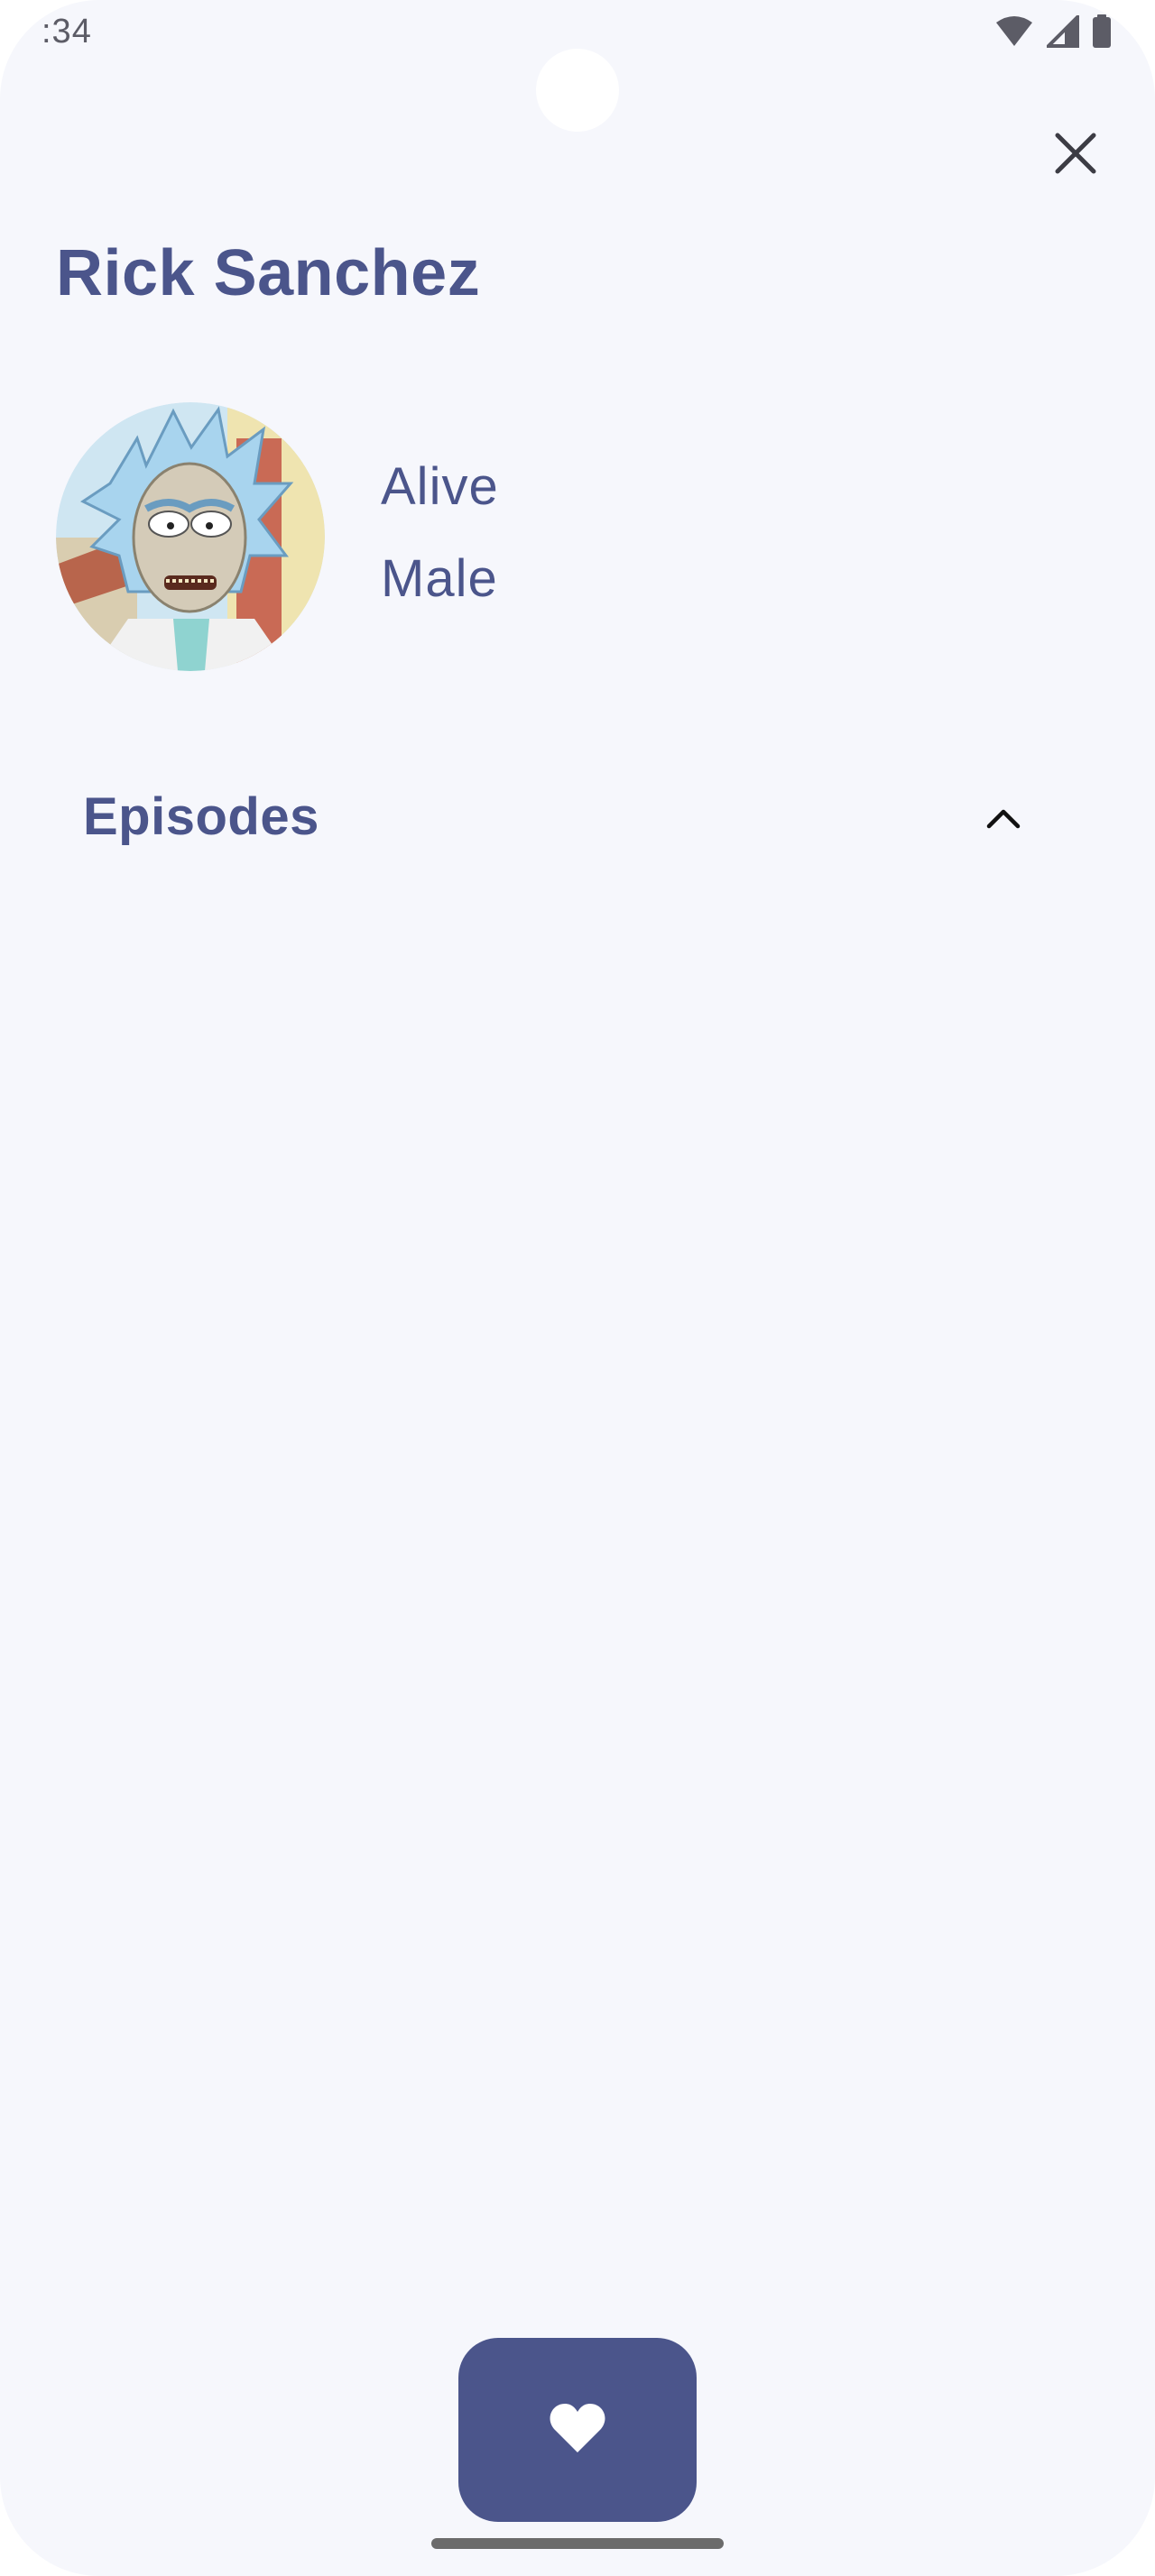  I want to click on battery-icon, so click(1102, 33).